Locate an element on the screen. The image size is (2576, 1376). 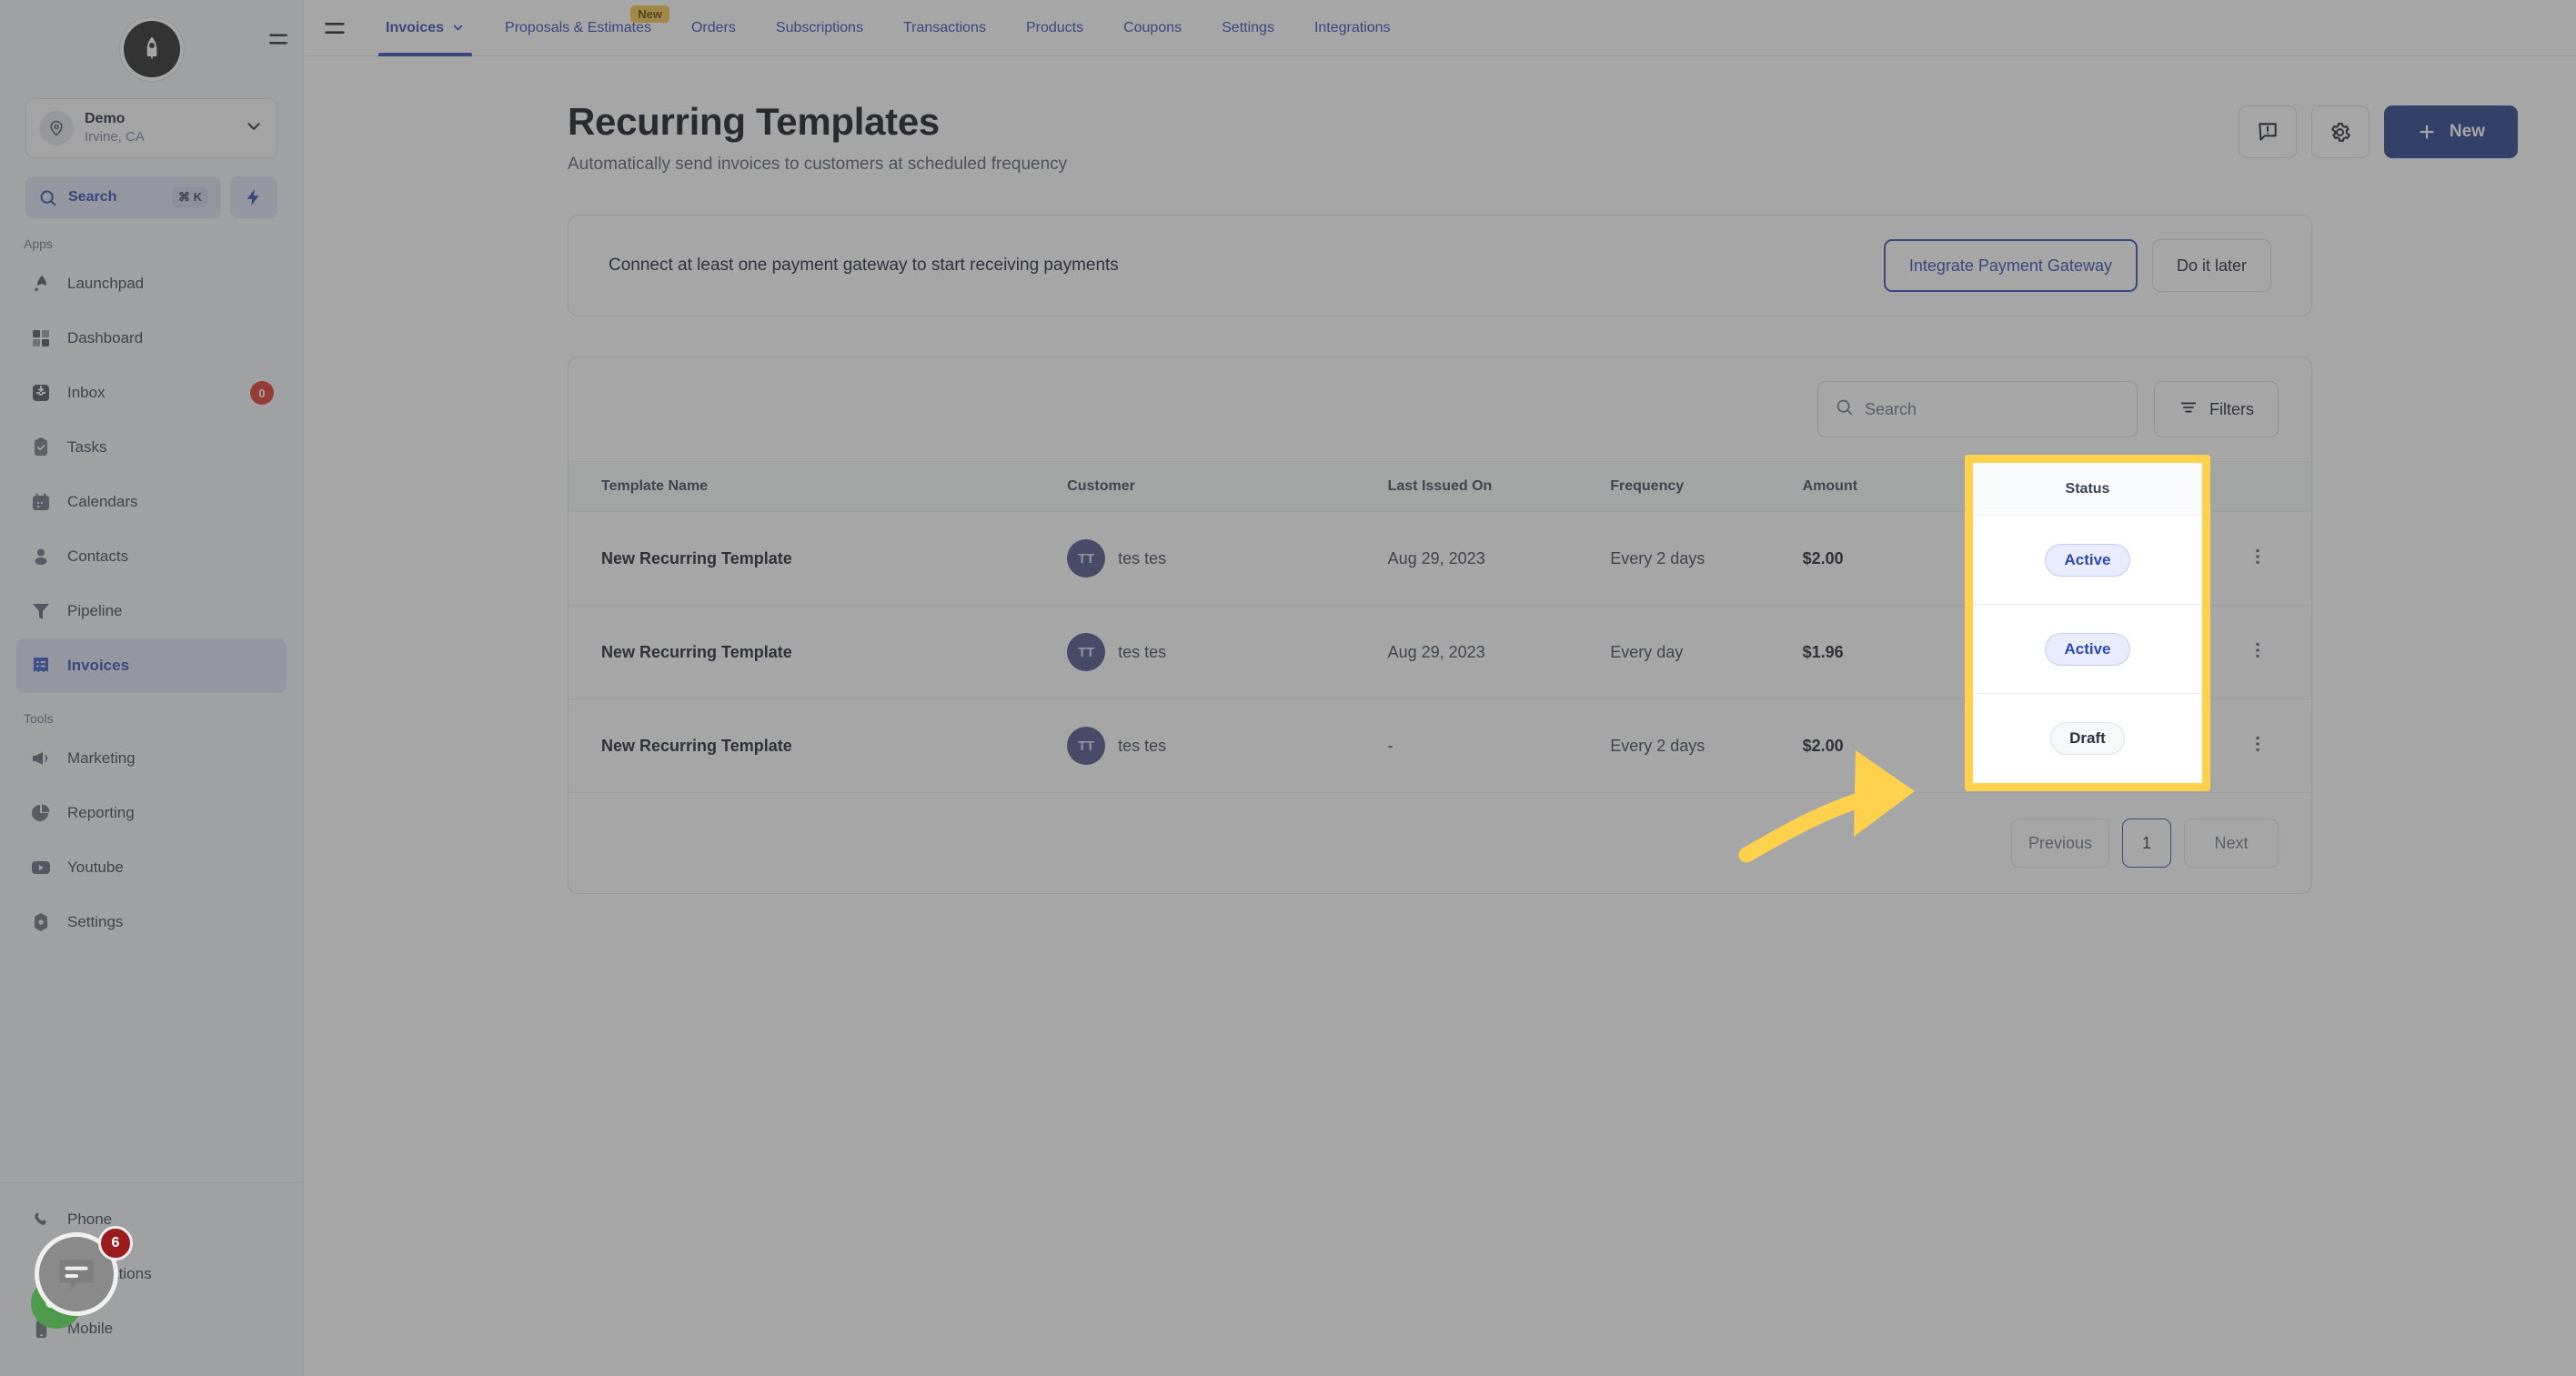
filters-label: Filters is located at coordinates (2231, 408).